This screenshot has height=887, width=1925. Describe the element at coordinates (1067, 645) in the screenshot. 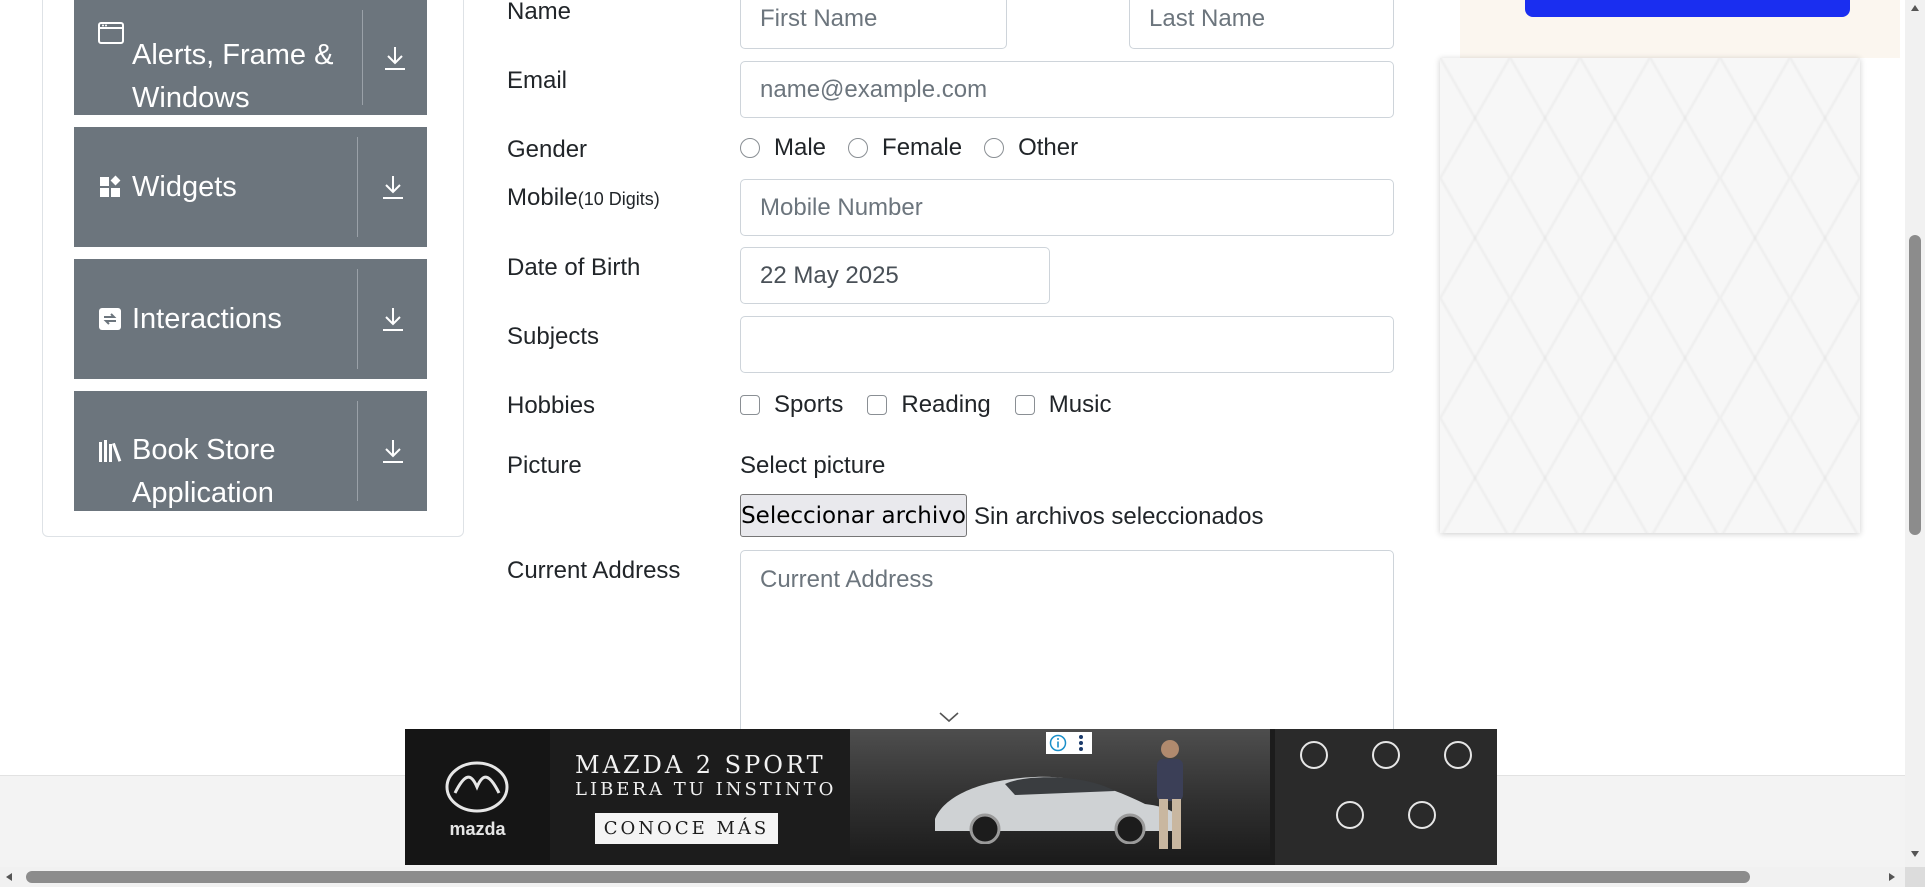

I see `current-address-textarea: Current Address` at that location.